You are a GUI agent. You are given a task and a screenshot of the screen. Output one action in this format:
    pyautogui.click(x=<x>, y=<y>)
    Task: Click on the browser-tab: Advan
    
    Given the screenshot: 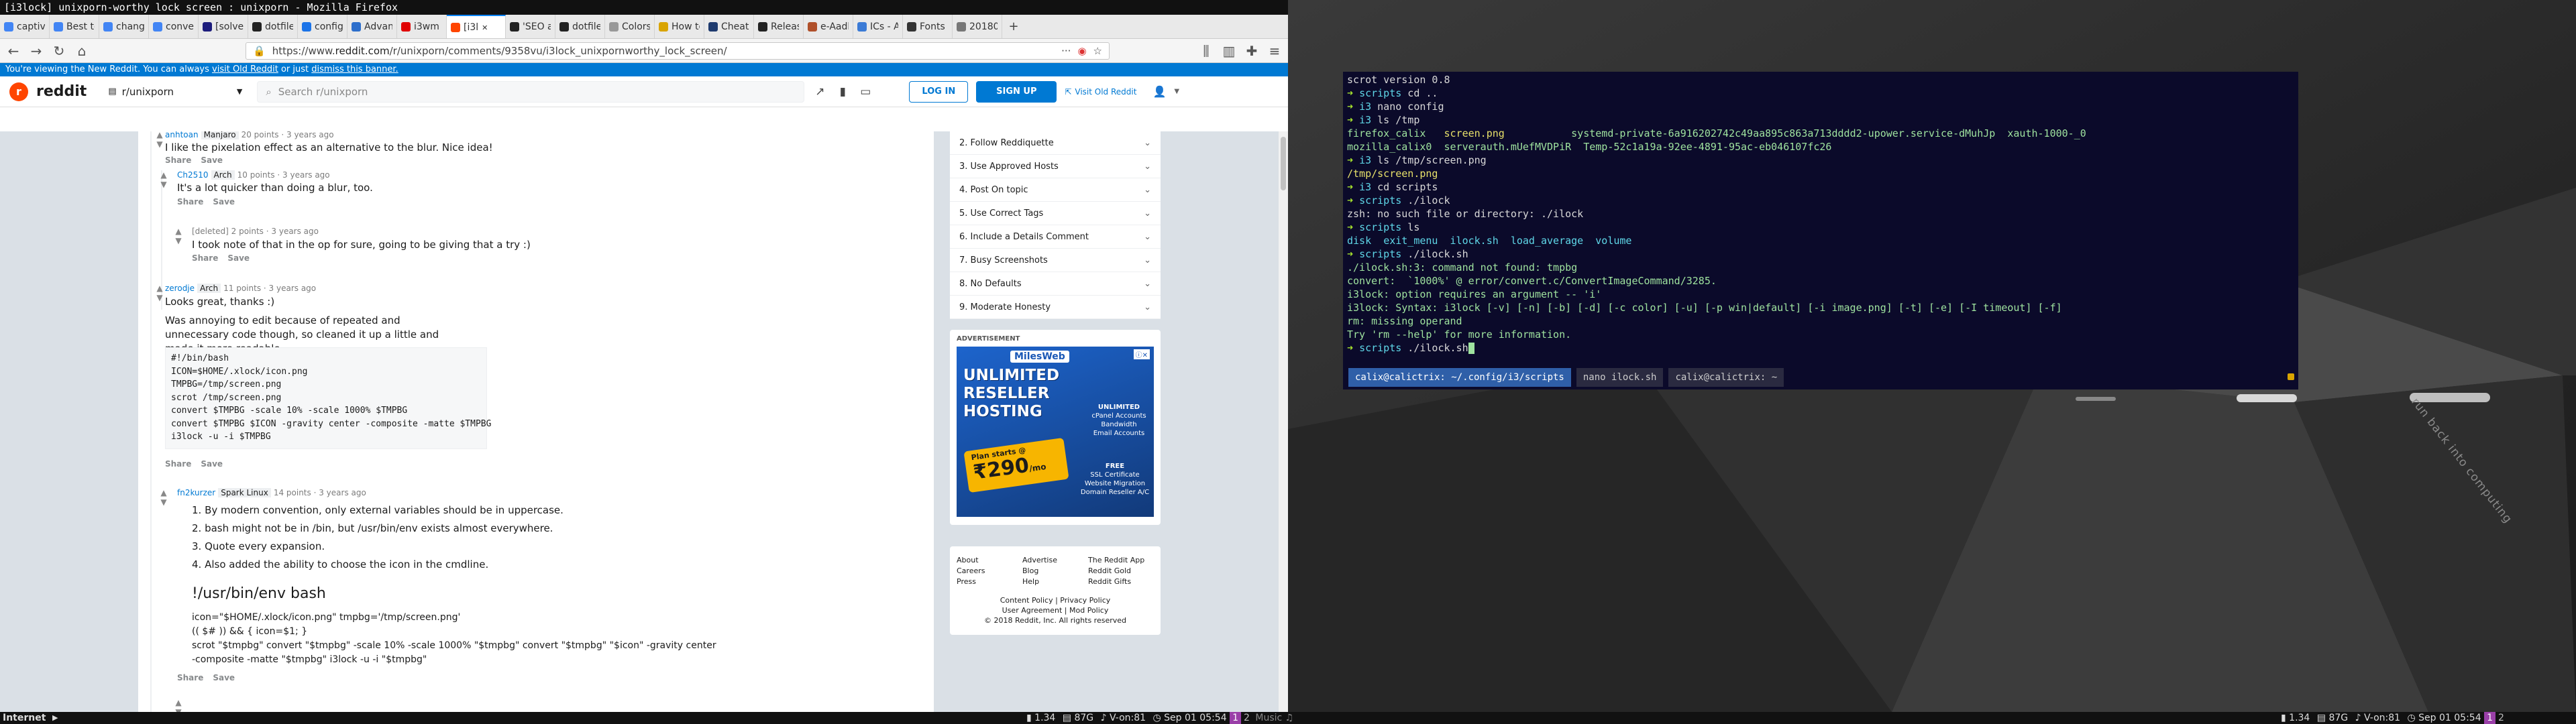 What is the action you would take?
    pyautogui.click(x=372, y=27)
    